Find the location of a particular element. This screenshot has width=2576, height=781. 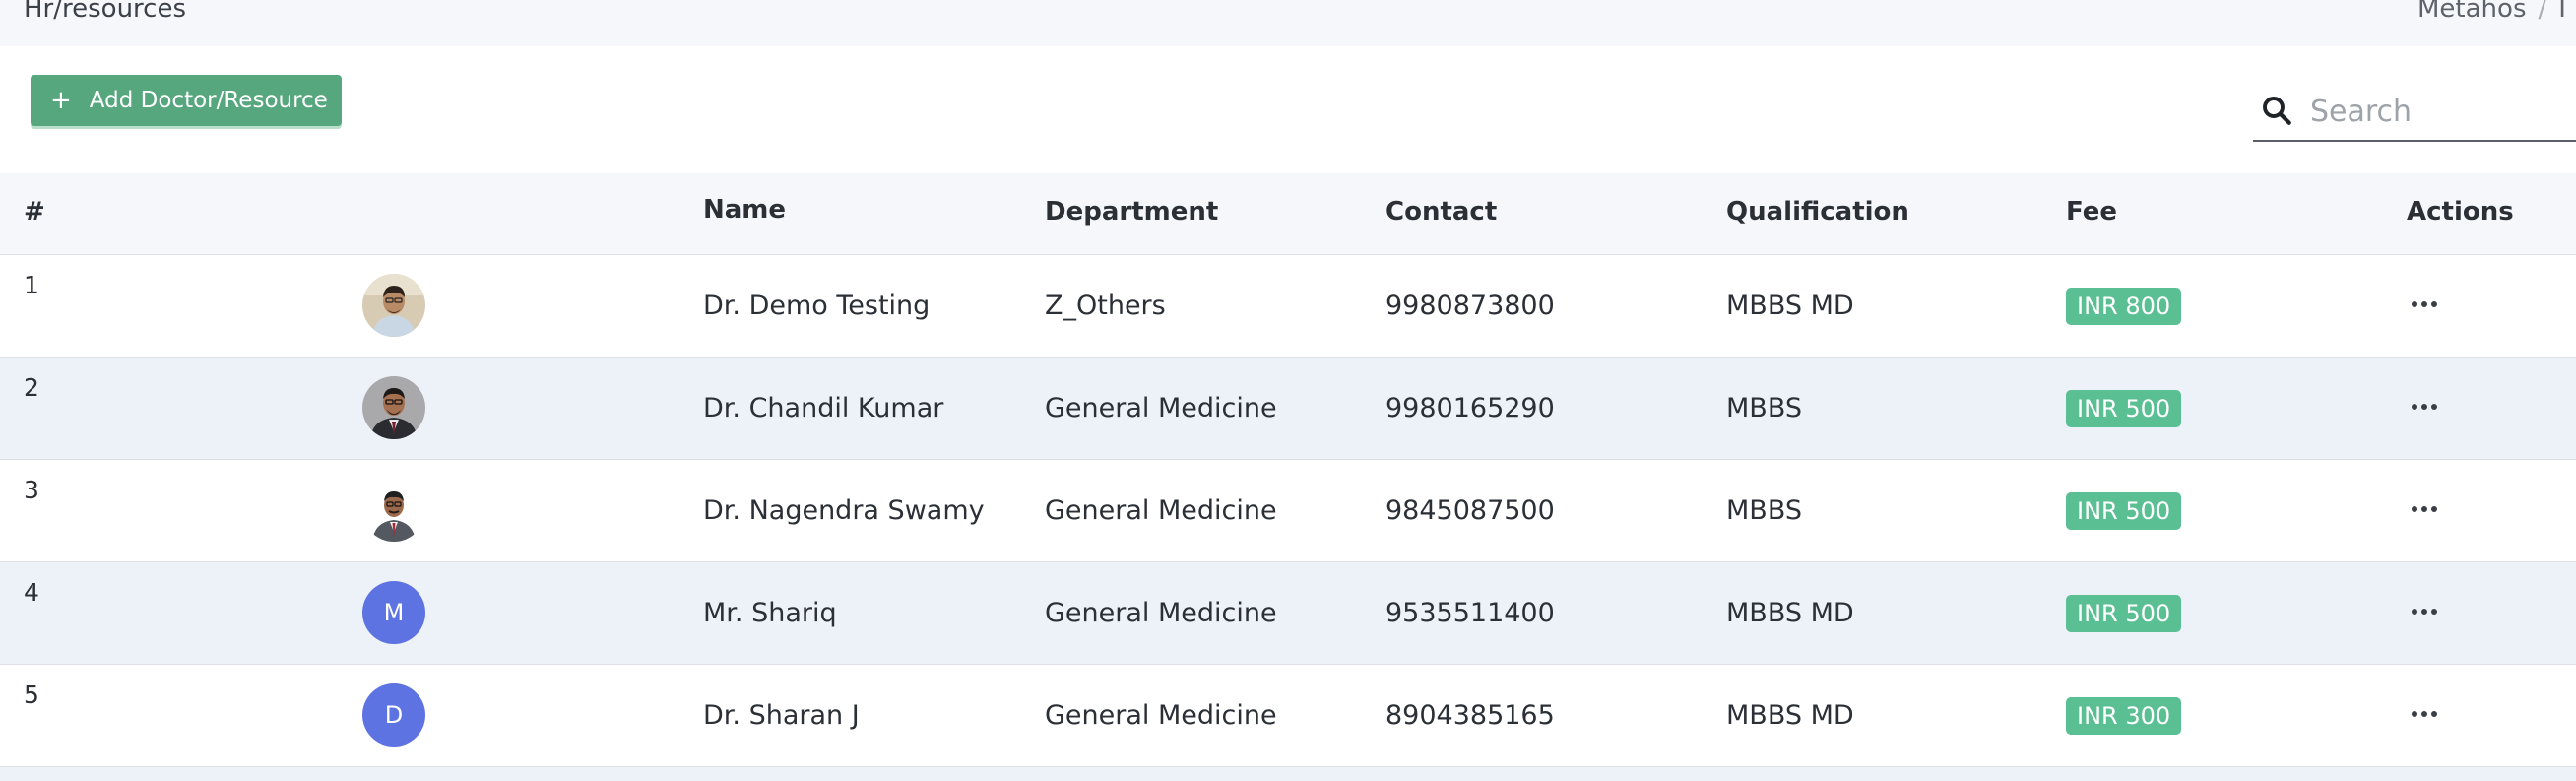

column-header-index: # is located at coordinates (34, 212).